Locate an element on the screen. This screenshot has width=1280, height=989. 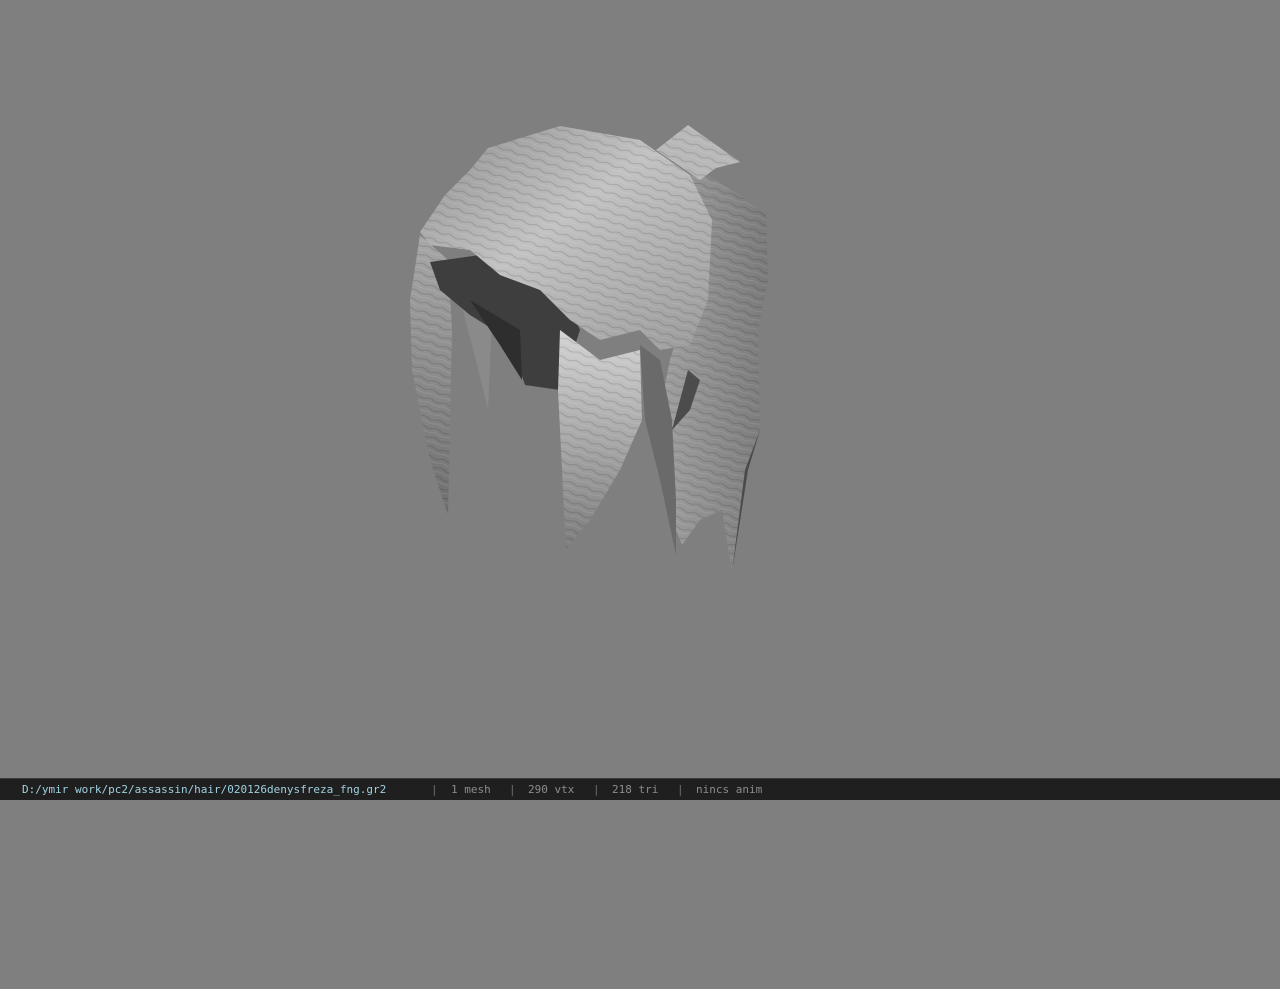
animation-status-label: nincs anim is located at coordinates (729, 789).